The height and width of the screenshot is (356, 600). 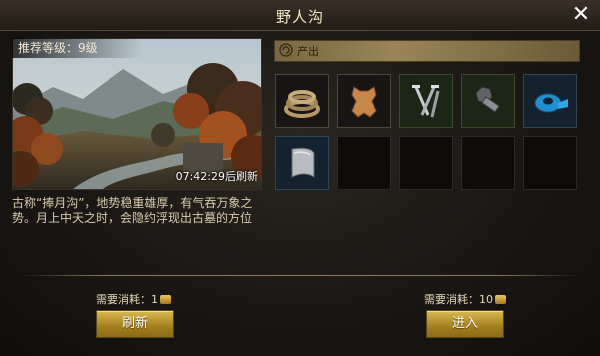 I want to click on enter-cost-label: 需要消耗：, so click(x=451, y=299).